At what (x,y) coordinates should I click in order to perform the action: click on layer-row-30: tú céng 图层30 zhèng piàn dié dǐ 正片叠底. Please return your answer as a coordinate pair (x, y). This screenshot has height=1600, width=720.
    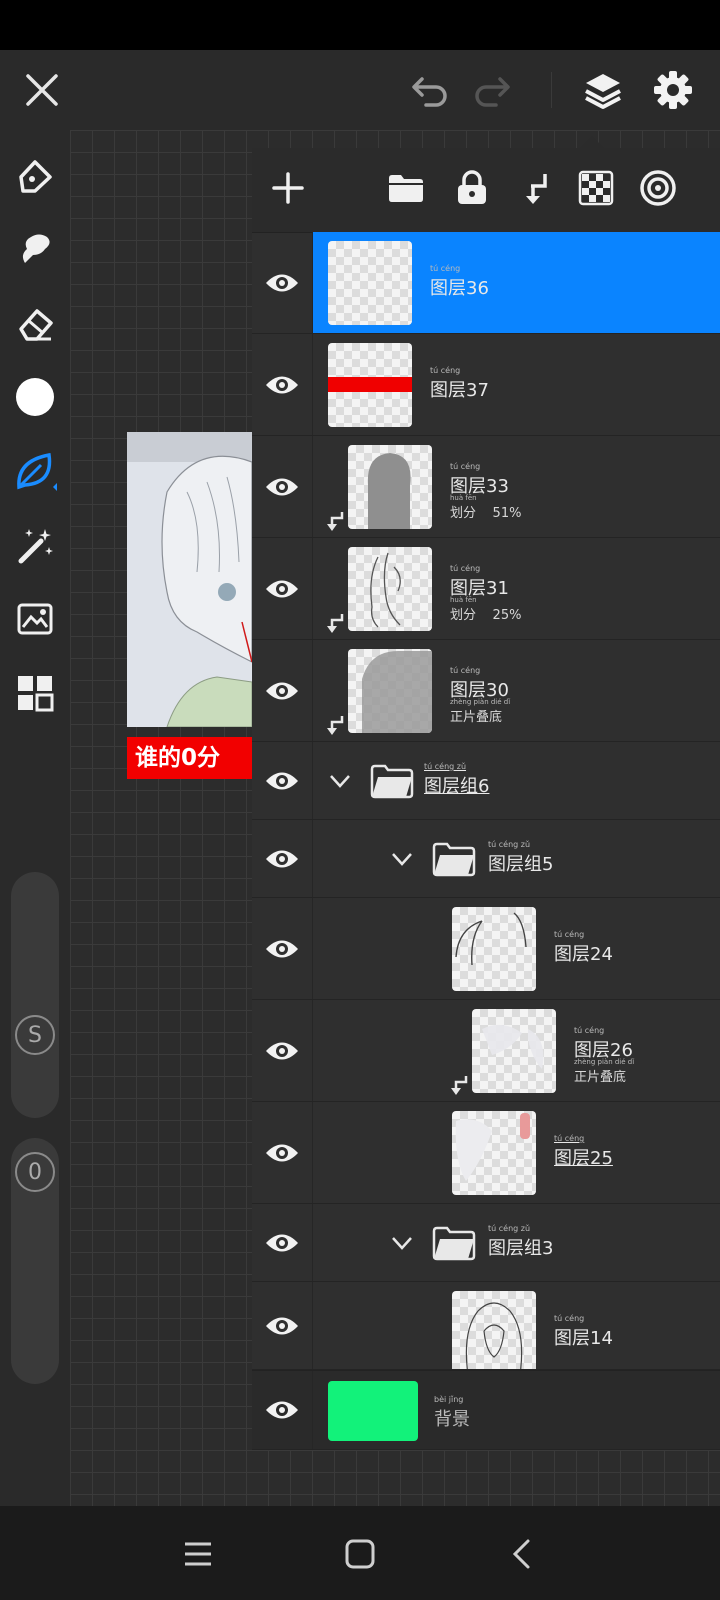
    Looking at the image, I should click on (486, 691).